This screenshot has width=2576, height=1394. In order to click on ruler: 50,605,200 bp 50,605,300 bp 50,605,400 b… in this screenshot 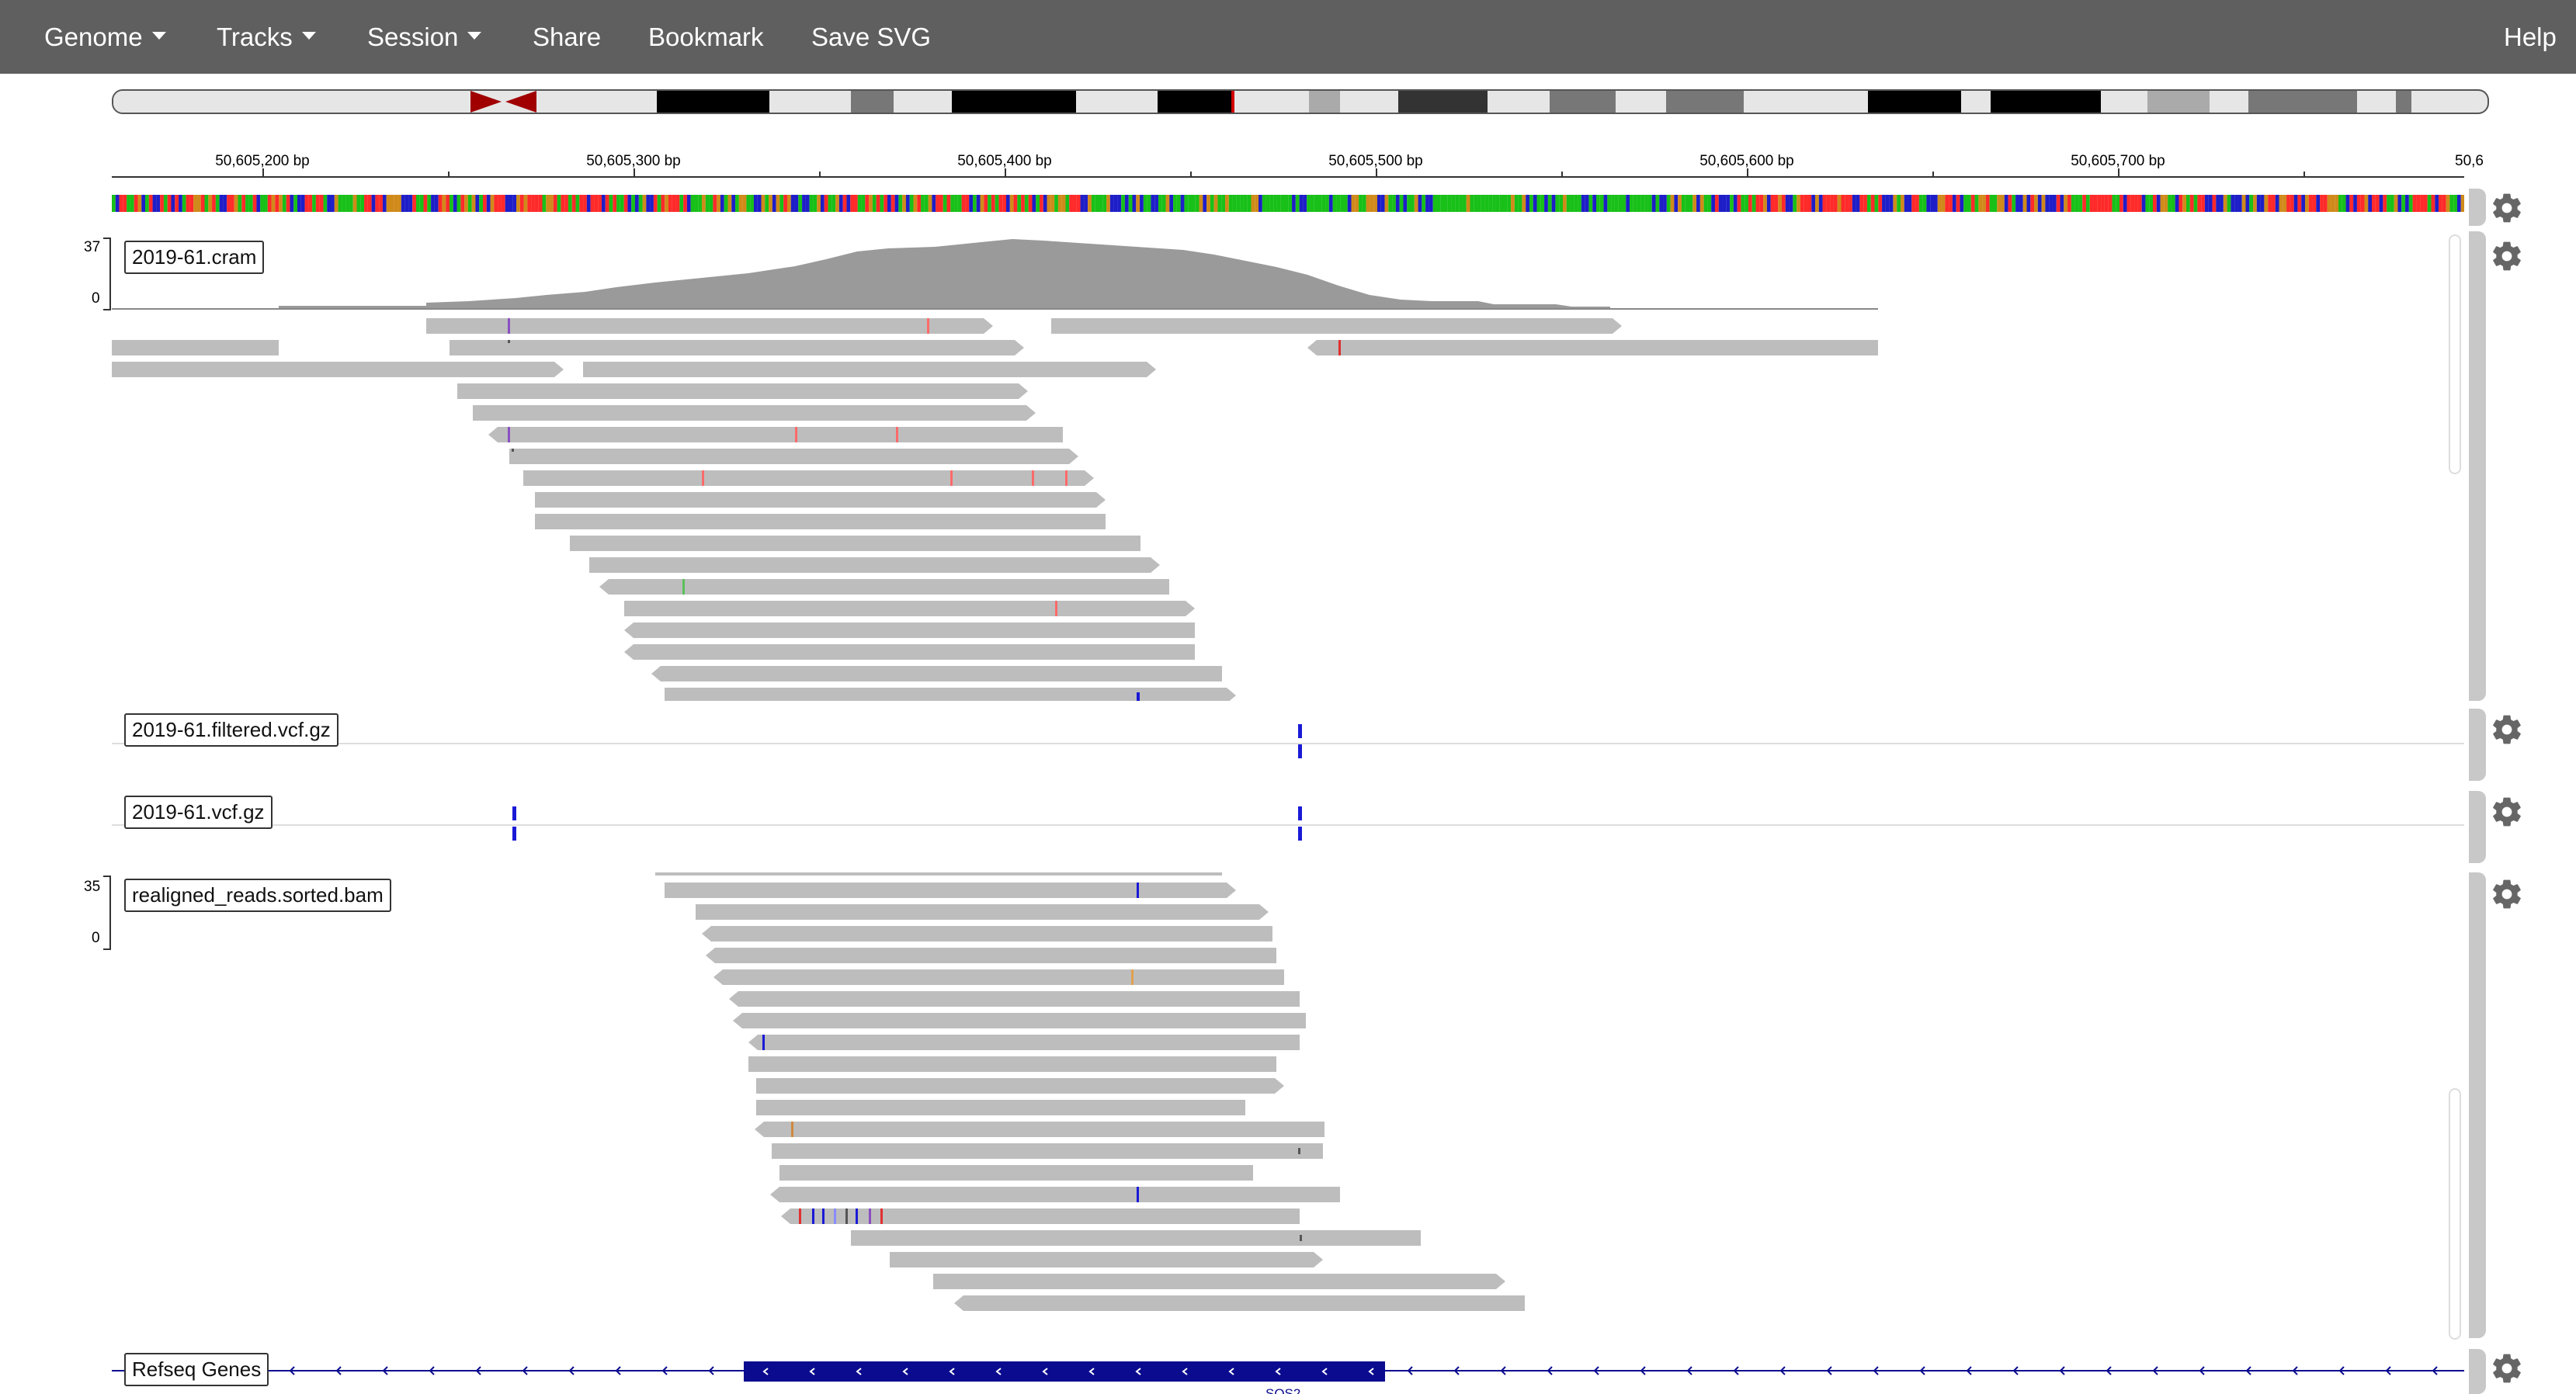, I will do `click(1298, 163)`.